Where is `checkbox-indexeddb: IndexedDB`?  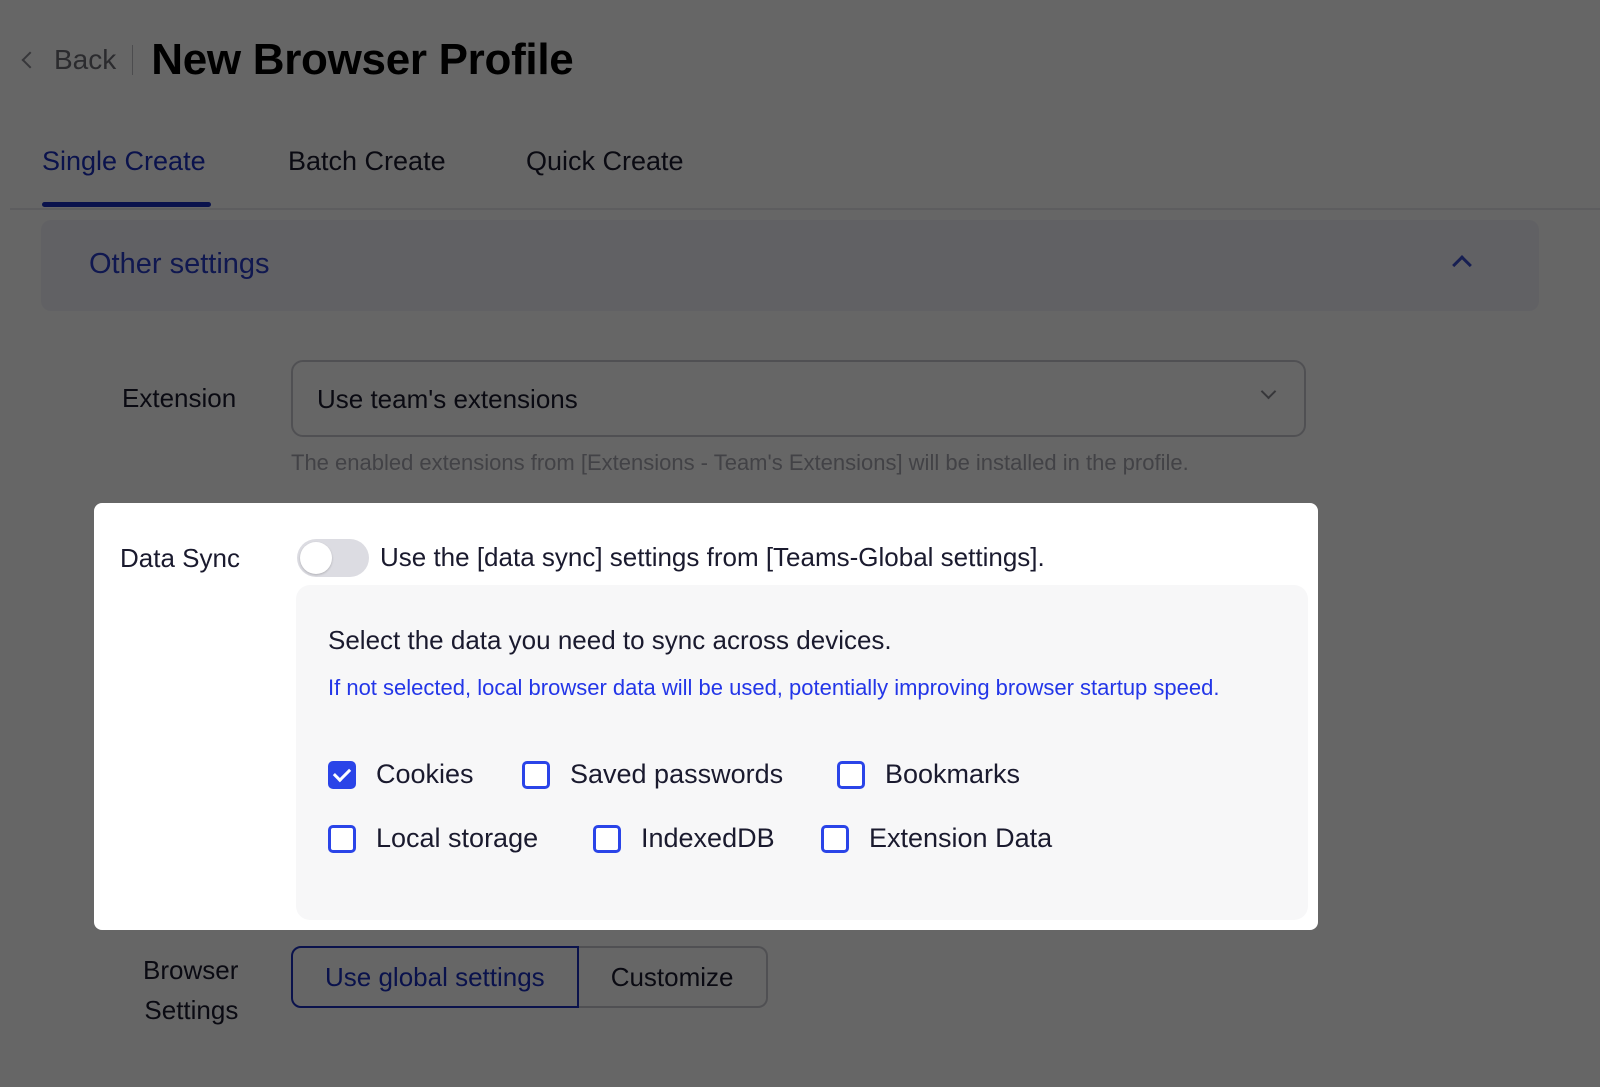
checkbox-indexeddb: IndexedDB is located at coordinates (684, 838).